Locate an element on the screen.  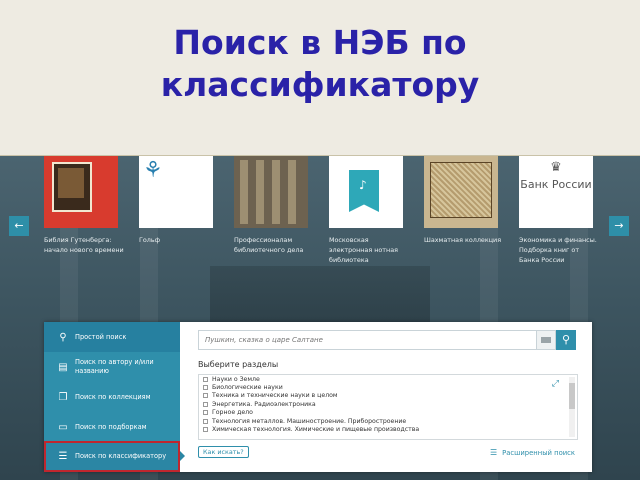
collection-label: Профессионалам библиотечного дела is located at coordinates (274, 245).